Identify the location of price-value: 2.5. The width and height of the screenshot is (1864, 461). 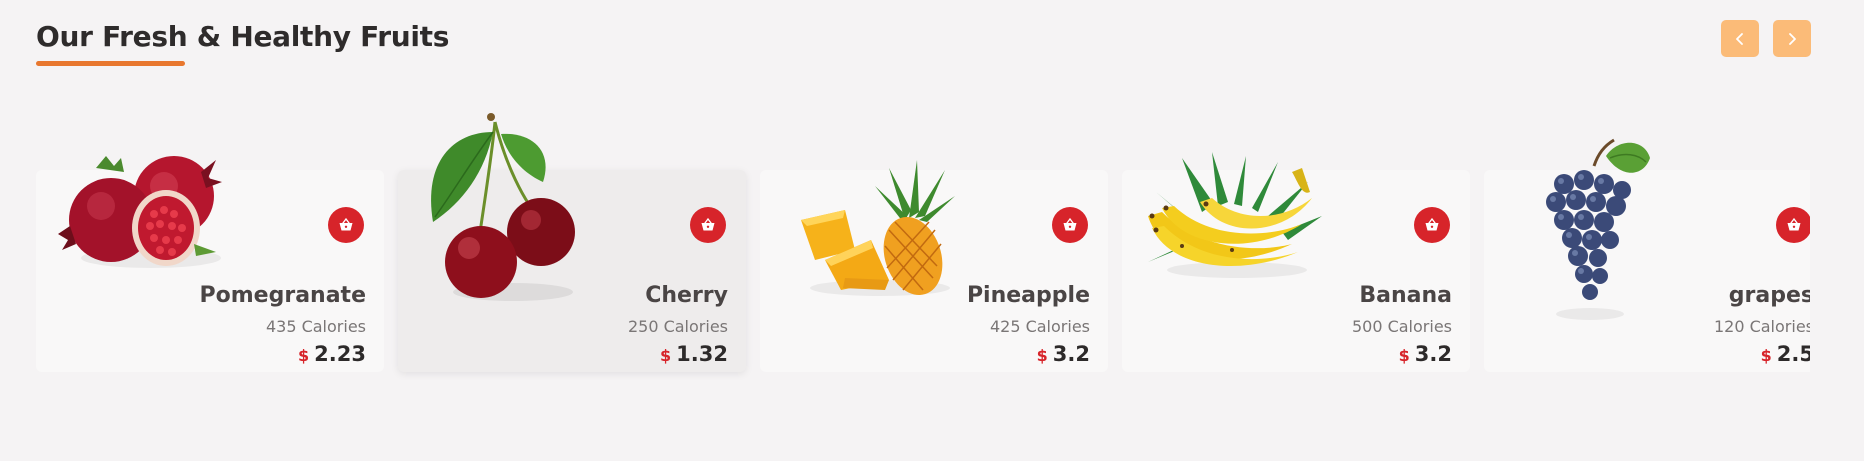
(1793, 354).